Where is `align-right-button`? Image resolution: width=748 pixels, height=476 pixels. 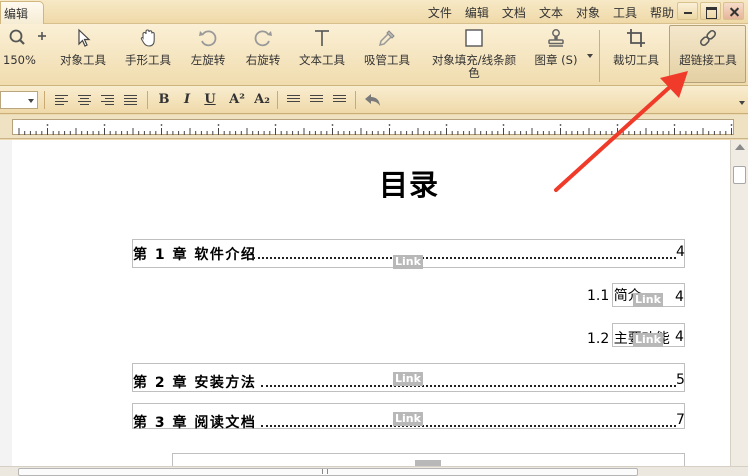 align-right-button is located at coordinates (107, 100).